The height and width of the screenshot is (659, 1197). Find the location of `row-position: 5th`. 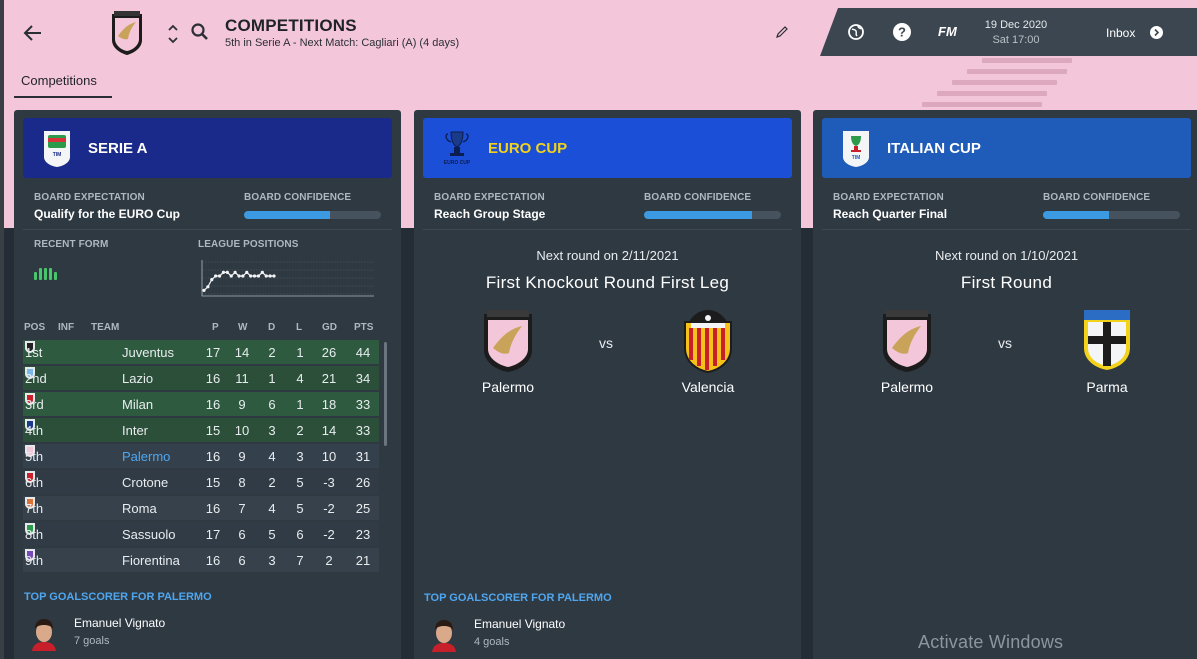

row-position: 5th is located at coordinates (34, 456).